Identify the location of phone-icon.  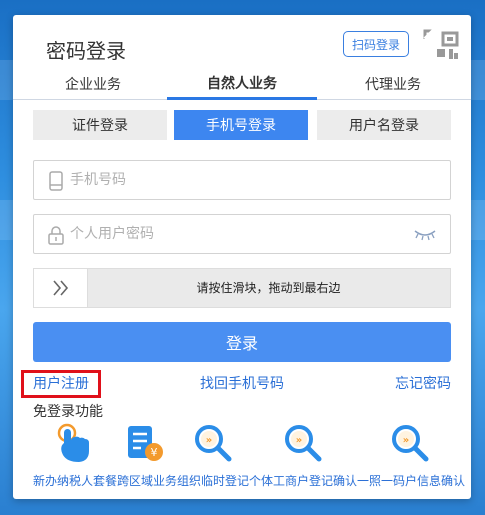
(56, 181).